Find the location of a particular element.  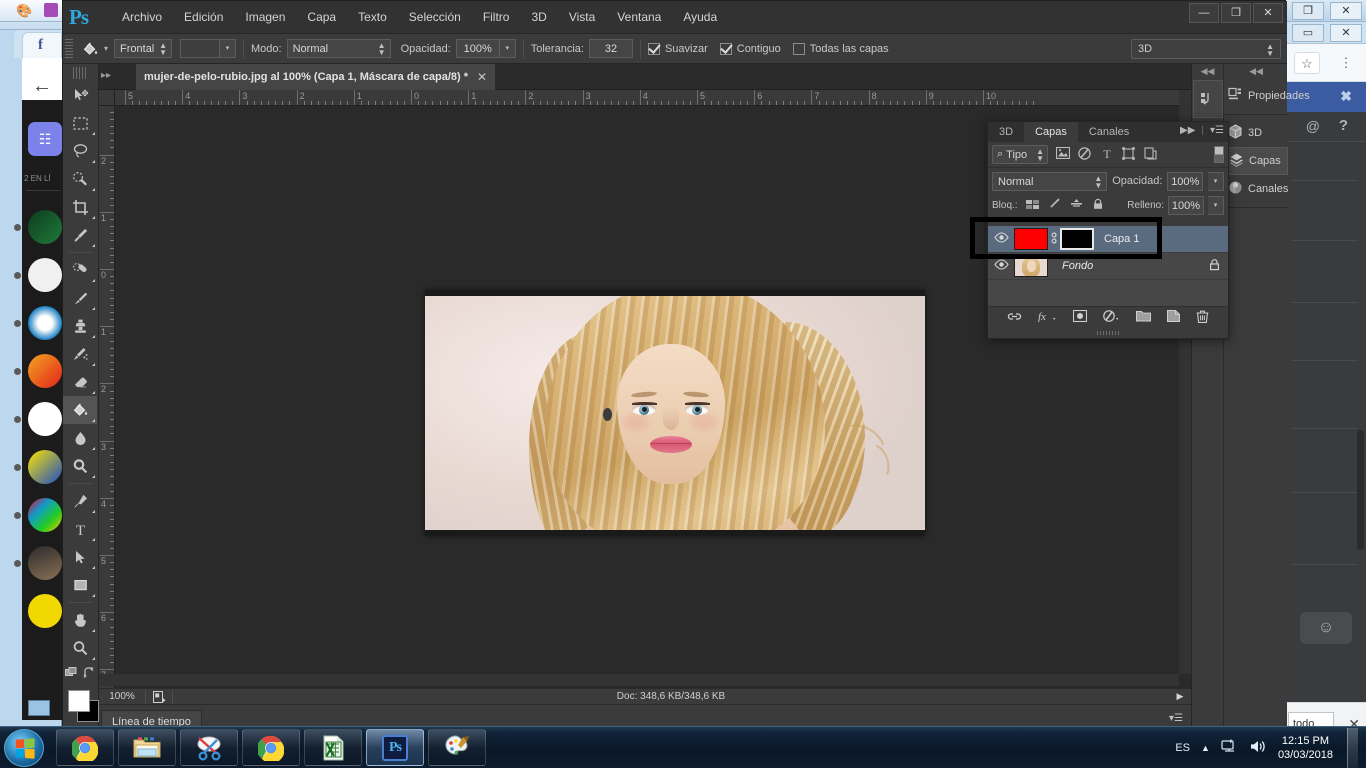

blend-mode-select: Normal ▲ ▼ is located at coordinates (338, 48).